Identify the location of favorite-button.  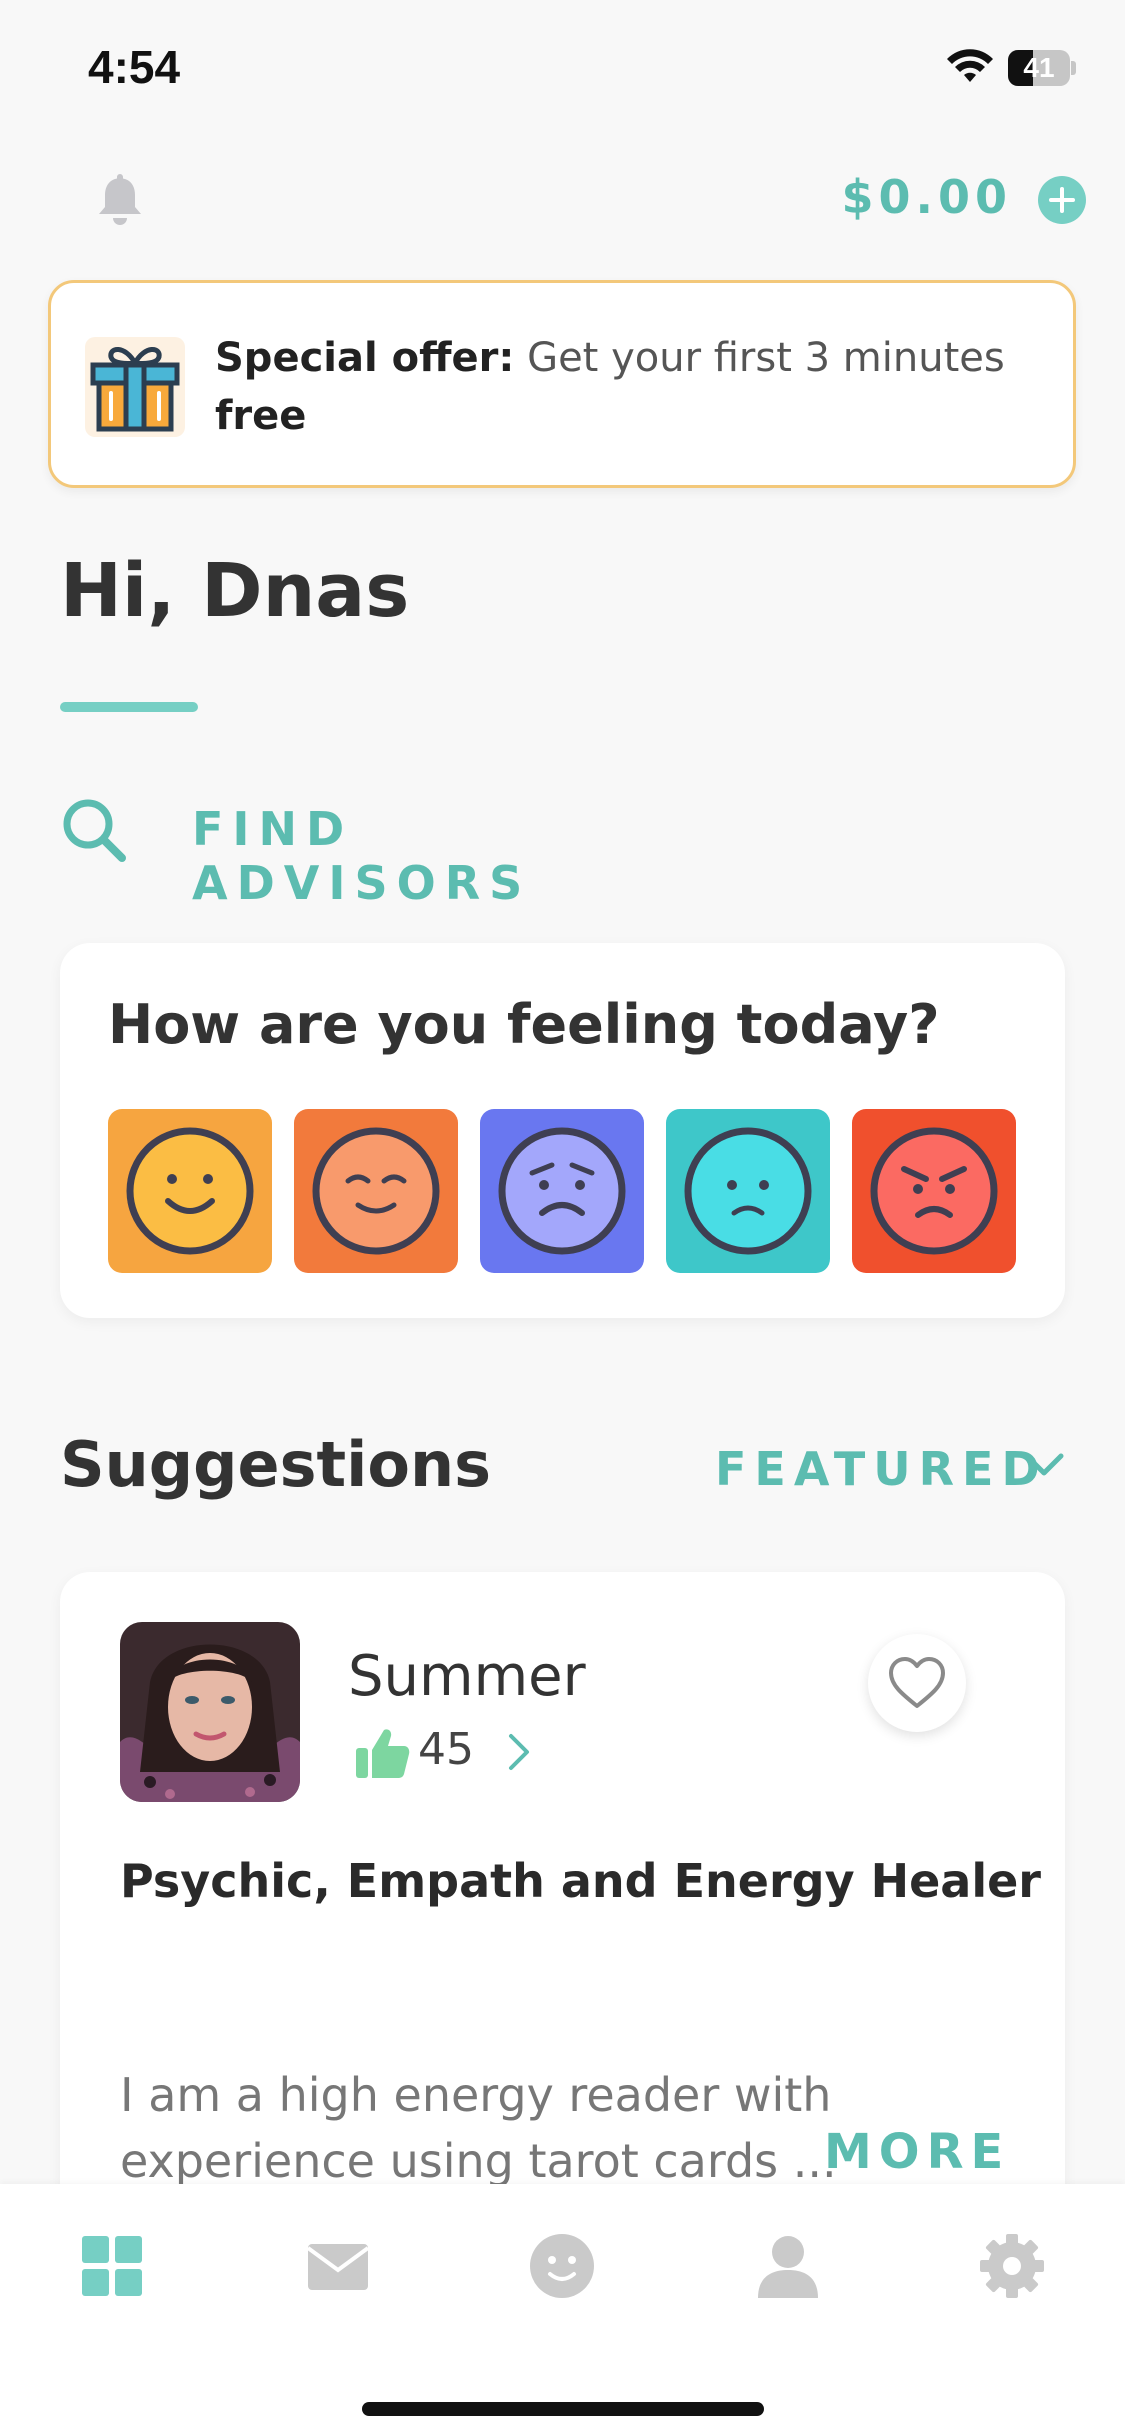
(917, 1683).